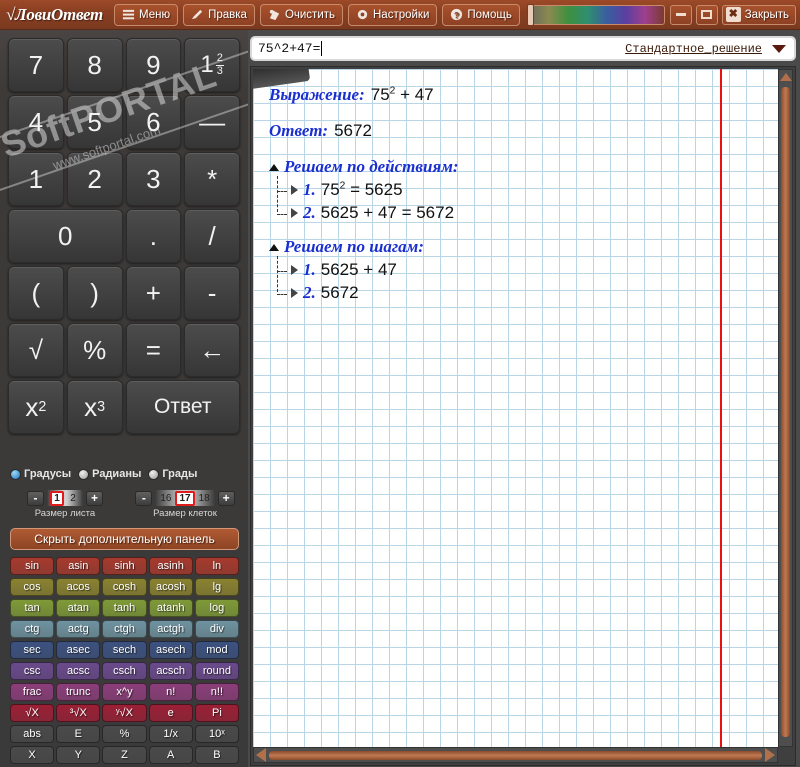 This screenshot has width=800, height=767. I want to click on vertical-scrollbar, so click(785, 408).